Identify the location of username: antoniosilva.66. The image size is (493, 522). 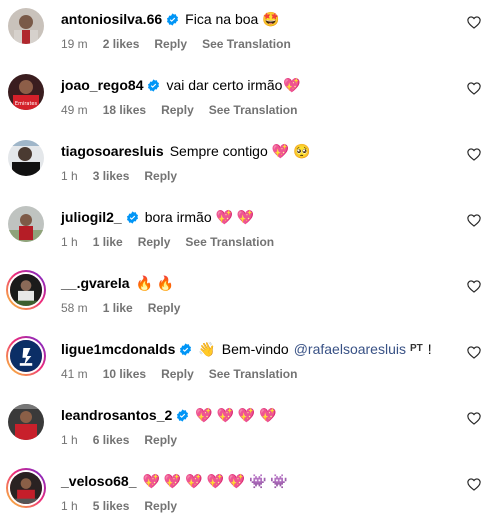
(111, 19).